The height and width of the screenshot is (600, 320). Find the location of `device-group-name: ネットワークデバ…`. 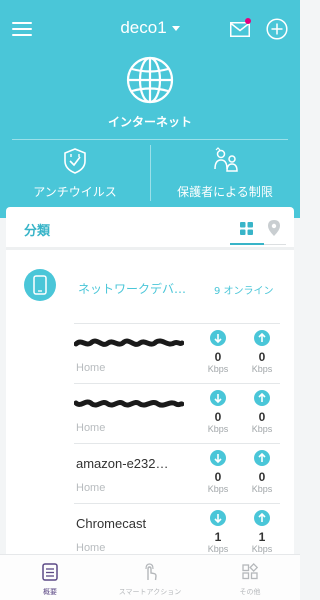

device-group-name: ネットワークデバ… is located at coordinates (132, 289).